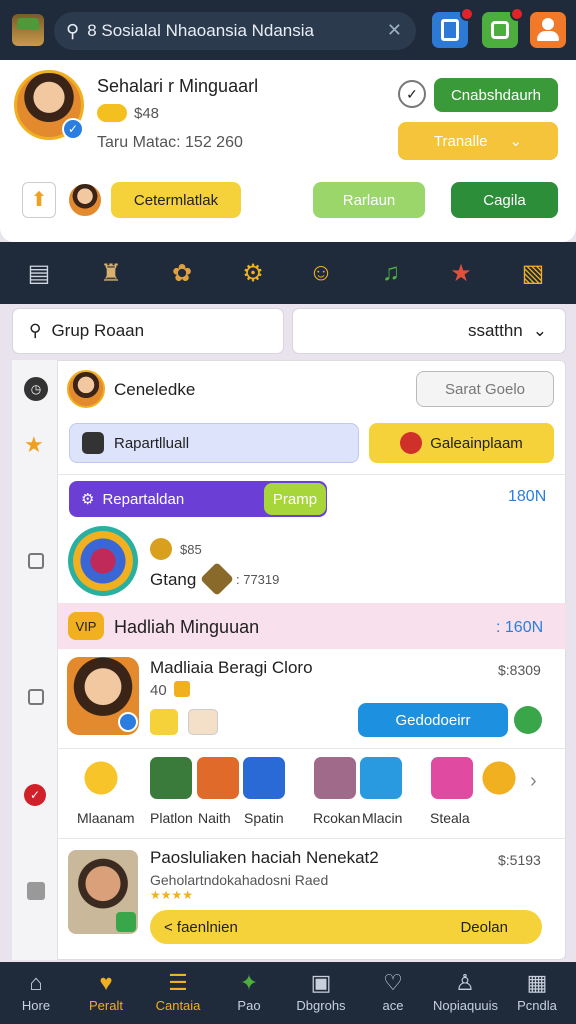 Image resolution: width=576 pixels, height=1024 pixels. Describe the element at coordinates (393, 994) in the screenshot. I see `nav-ace: ♡ ace` at that location.